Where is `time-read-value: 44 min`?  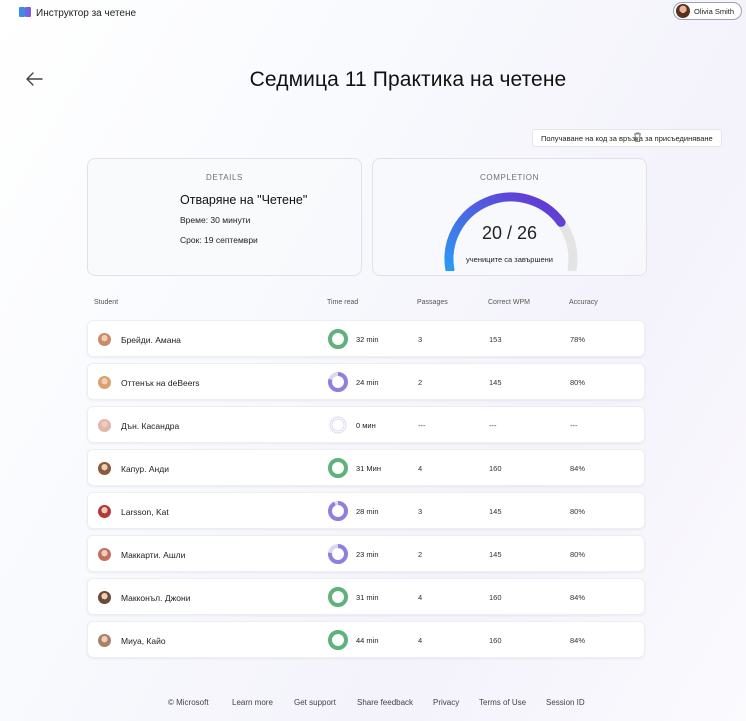
time-read-value: 44 min is located at coordinates (367, 640).